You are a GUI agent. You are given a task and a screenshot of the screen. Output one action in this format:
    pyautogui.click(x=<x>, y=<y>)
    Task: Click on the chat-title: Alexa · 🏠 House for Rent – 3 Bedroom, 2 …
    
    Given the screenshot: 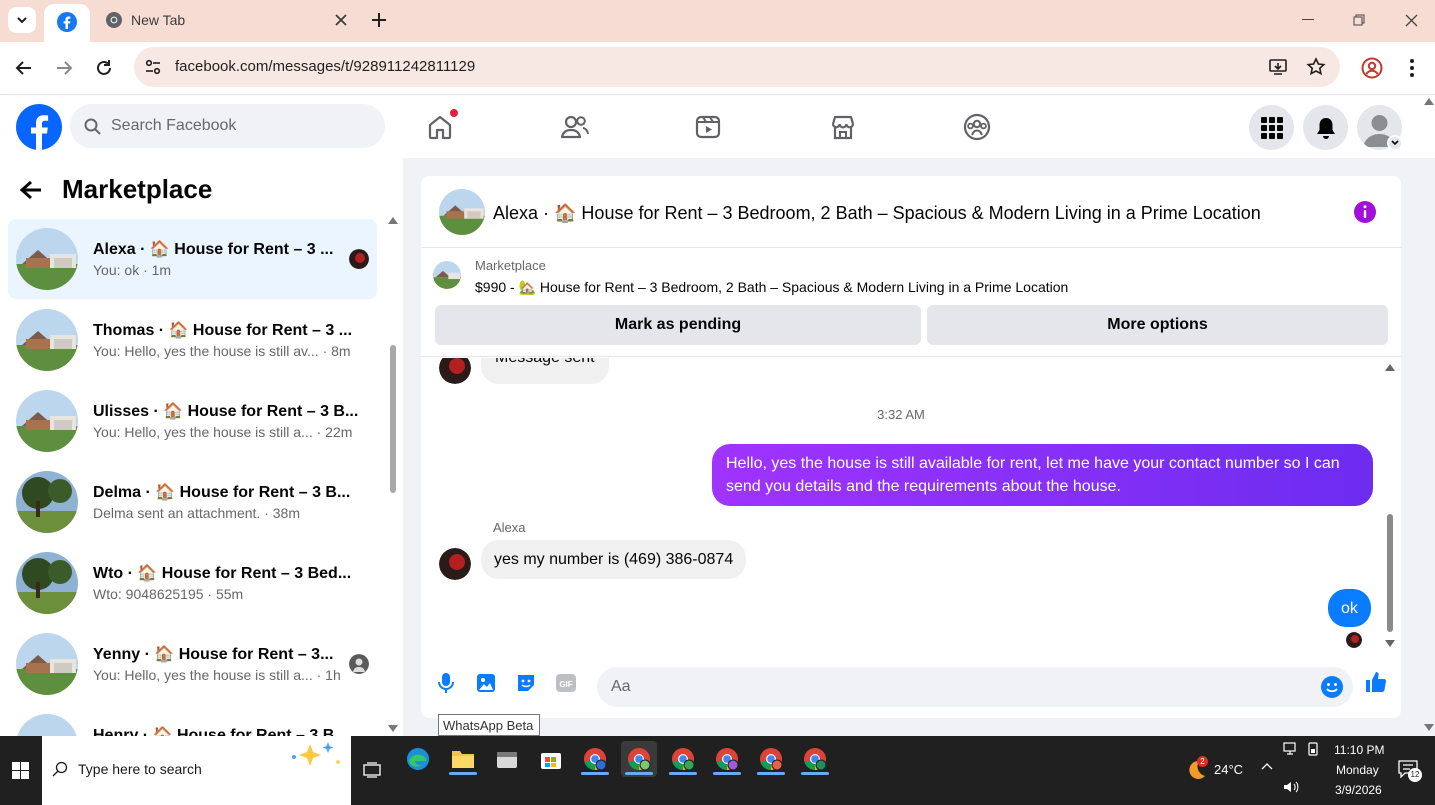 What is the action you would take?
    pyautogui.click(x=877, y=213)
    